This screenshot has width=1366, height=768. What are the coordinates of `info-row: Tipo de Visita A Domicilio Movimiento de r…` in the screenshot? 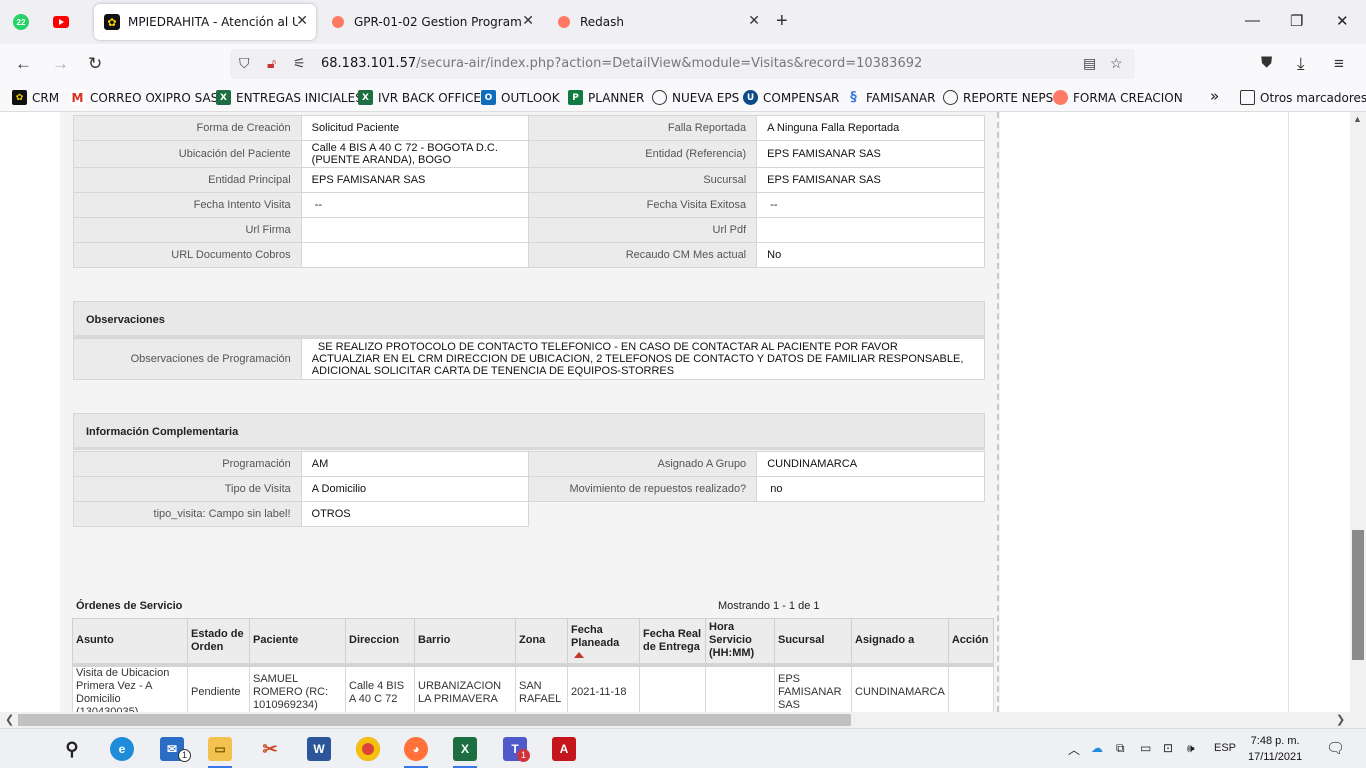 It's located at (529, 489).